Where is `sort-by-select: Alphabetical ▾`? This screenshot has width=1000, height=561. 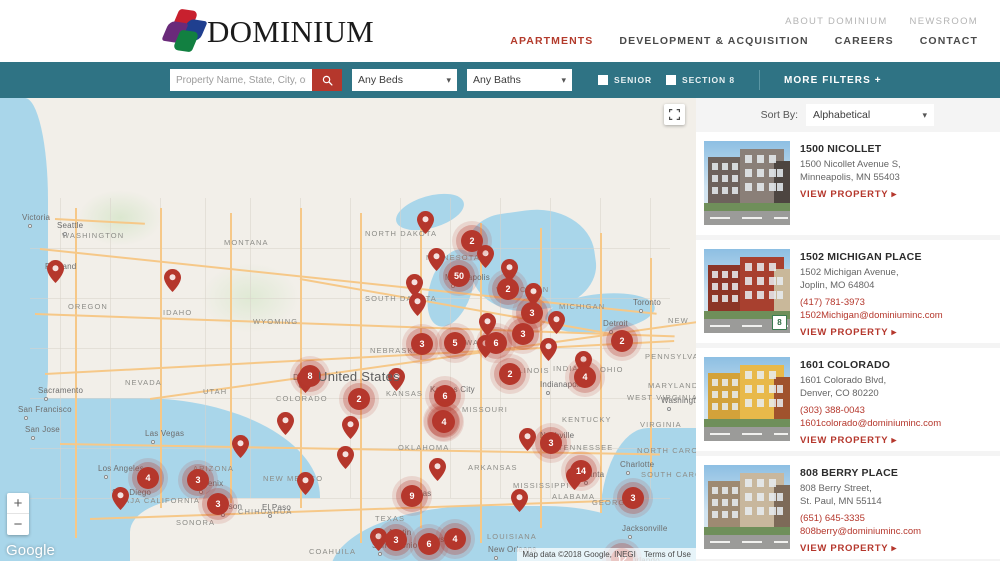 sort-by-select: Alphabetical ▾ is located at coordinates (870, 115).